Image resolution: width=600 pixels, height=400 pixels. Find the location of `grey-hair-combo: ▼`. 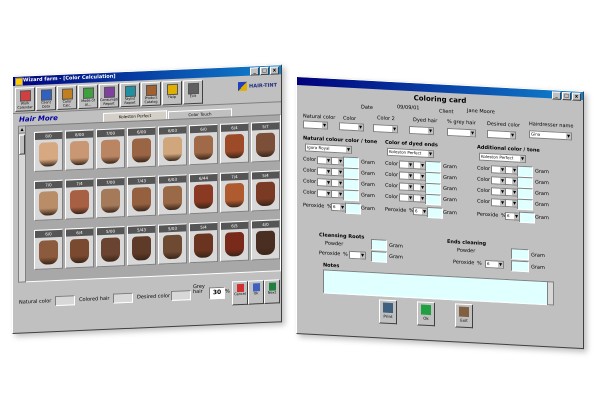

grey-hair-combo: ▼ is located at coordinates (461, 132).